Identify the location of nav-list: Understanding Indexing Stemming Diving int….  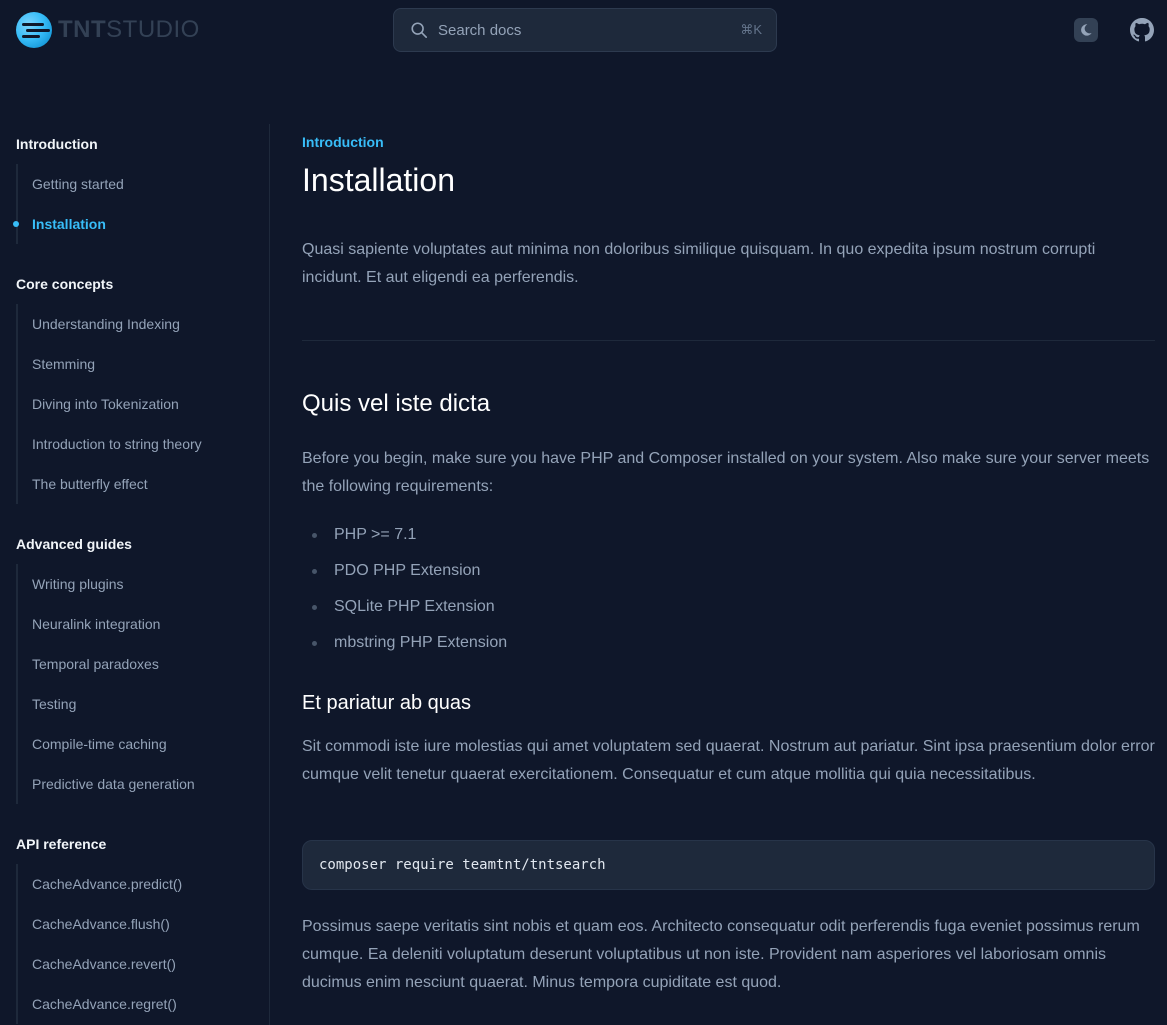
(109, 404).